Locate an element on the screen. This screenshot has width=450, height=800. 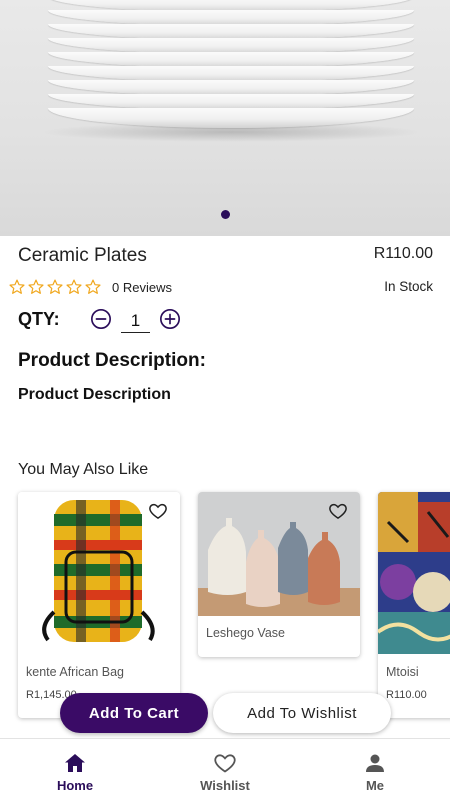
home-icon is located at coordinates (75, 763).